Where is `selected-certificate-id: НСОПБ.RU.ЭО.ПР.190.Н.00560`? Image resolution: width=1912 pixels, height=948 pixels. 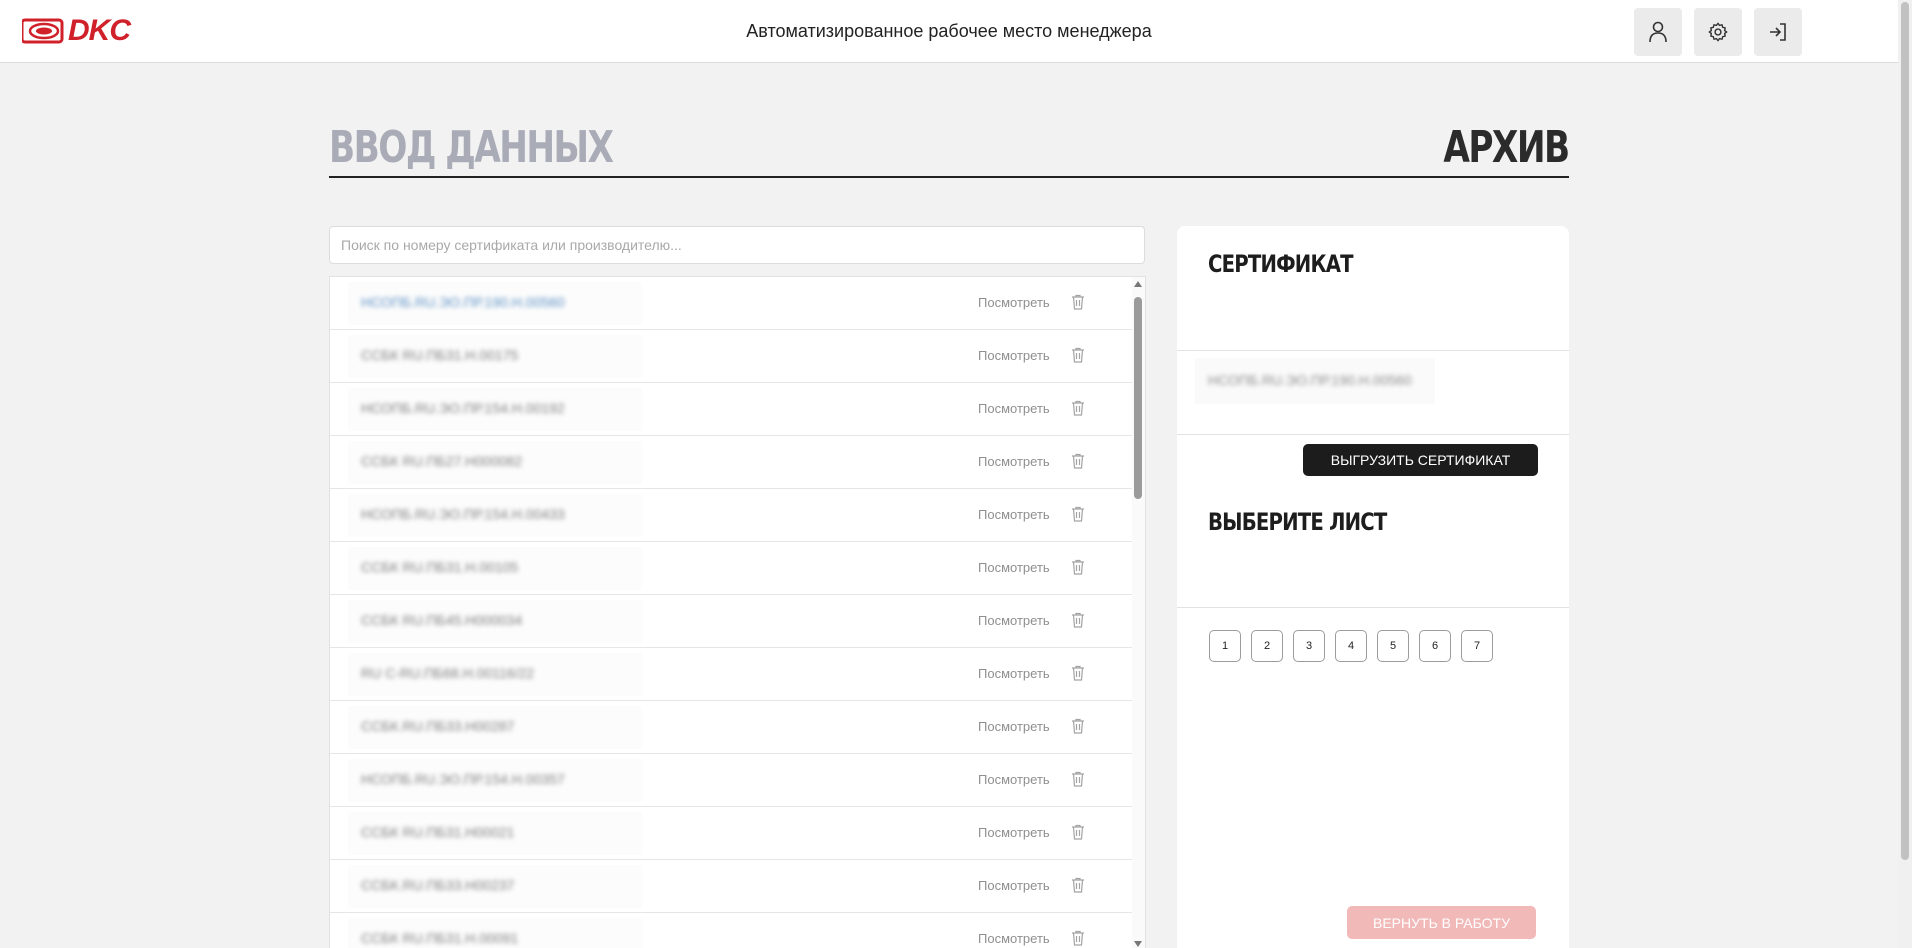
selected-certificate-id: НСОПБ.RU.ЭО.ПР.190.Н.00560 is located at coordinates (1310, 380).